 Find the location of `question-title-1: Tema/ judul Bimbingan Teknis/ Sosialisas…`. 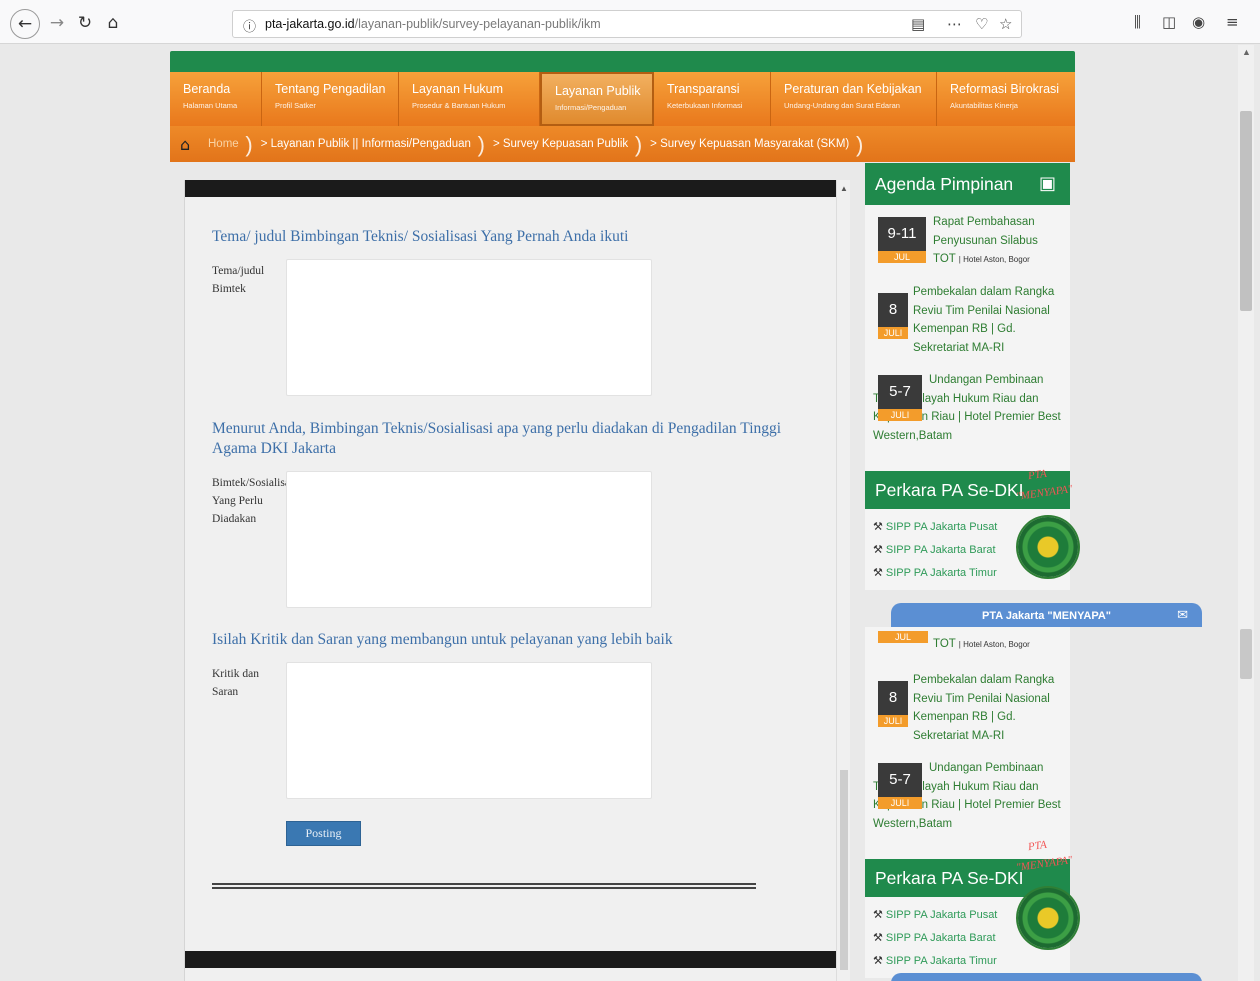

question-title-1: Tema/ judul Bimbingan Teknis/ Sosialisas… is located at coordinates (420, 236).